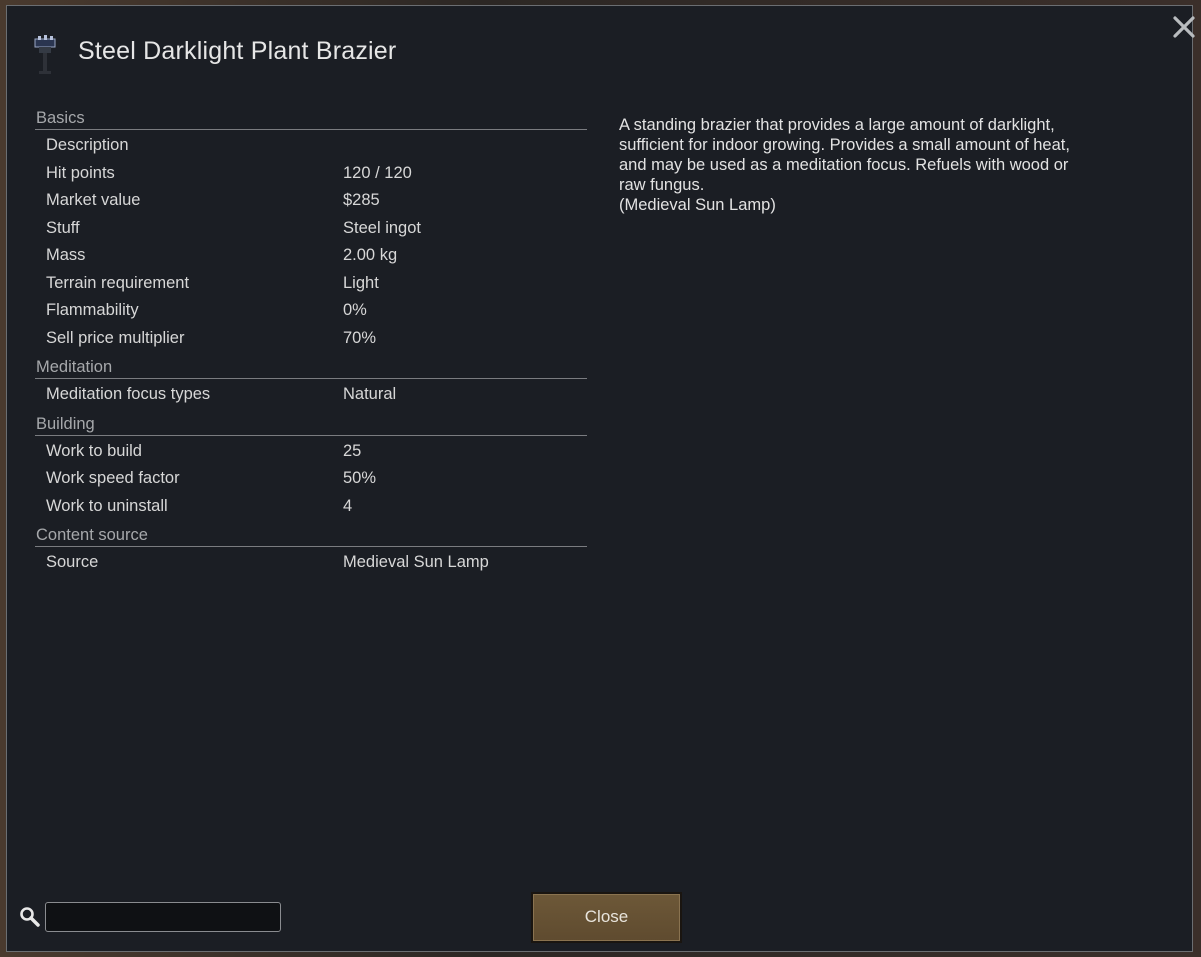 This screenshot has height=957, width=1201. What do you see at coordinates (113, 478) in the screenshot?
I see `stat-label: Work speed factor` at bounding box center [113, 478].